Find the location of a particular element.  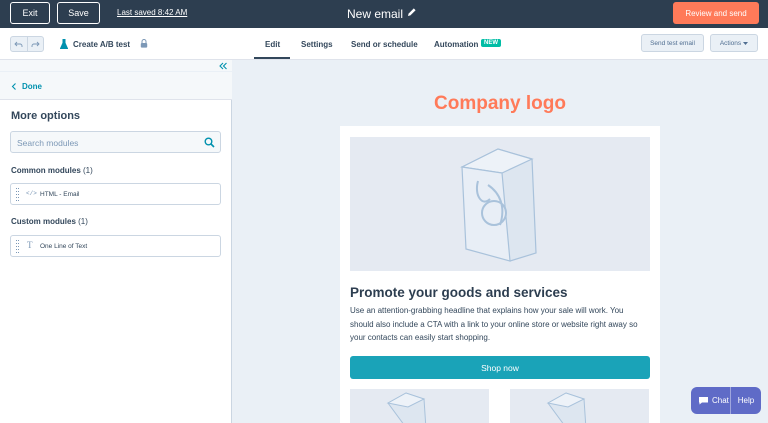

flask-icon is located at coordinates (64, 44).